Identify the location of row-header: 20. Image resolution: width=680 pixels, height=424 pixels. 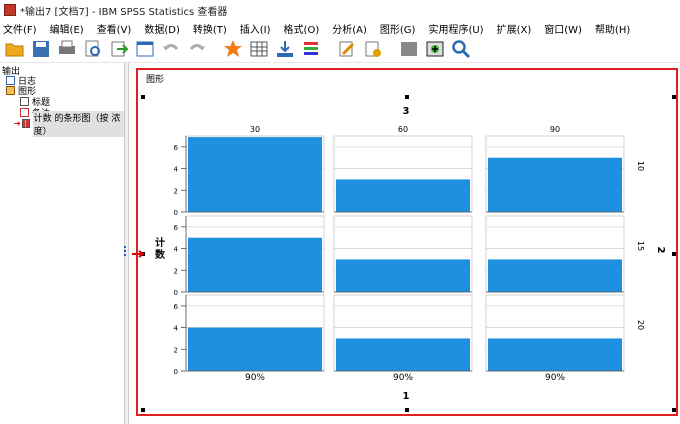
(640, 325).